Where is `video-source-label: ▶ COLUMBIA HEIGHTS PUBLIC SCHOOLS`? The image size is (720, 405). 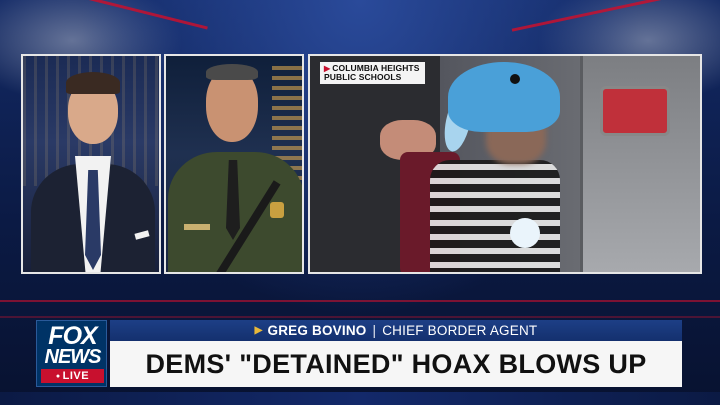
video-source-label: ▶ COLUMBIA HEIGHTS PUBLIC SCHOOLS is located at coordinates (372, 73).